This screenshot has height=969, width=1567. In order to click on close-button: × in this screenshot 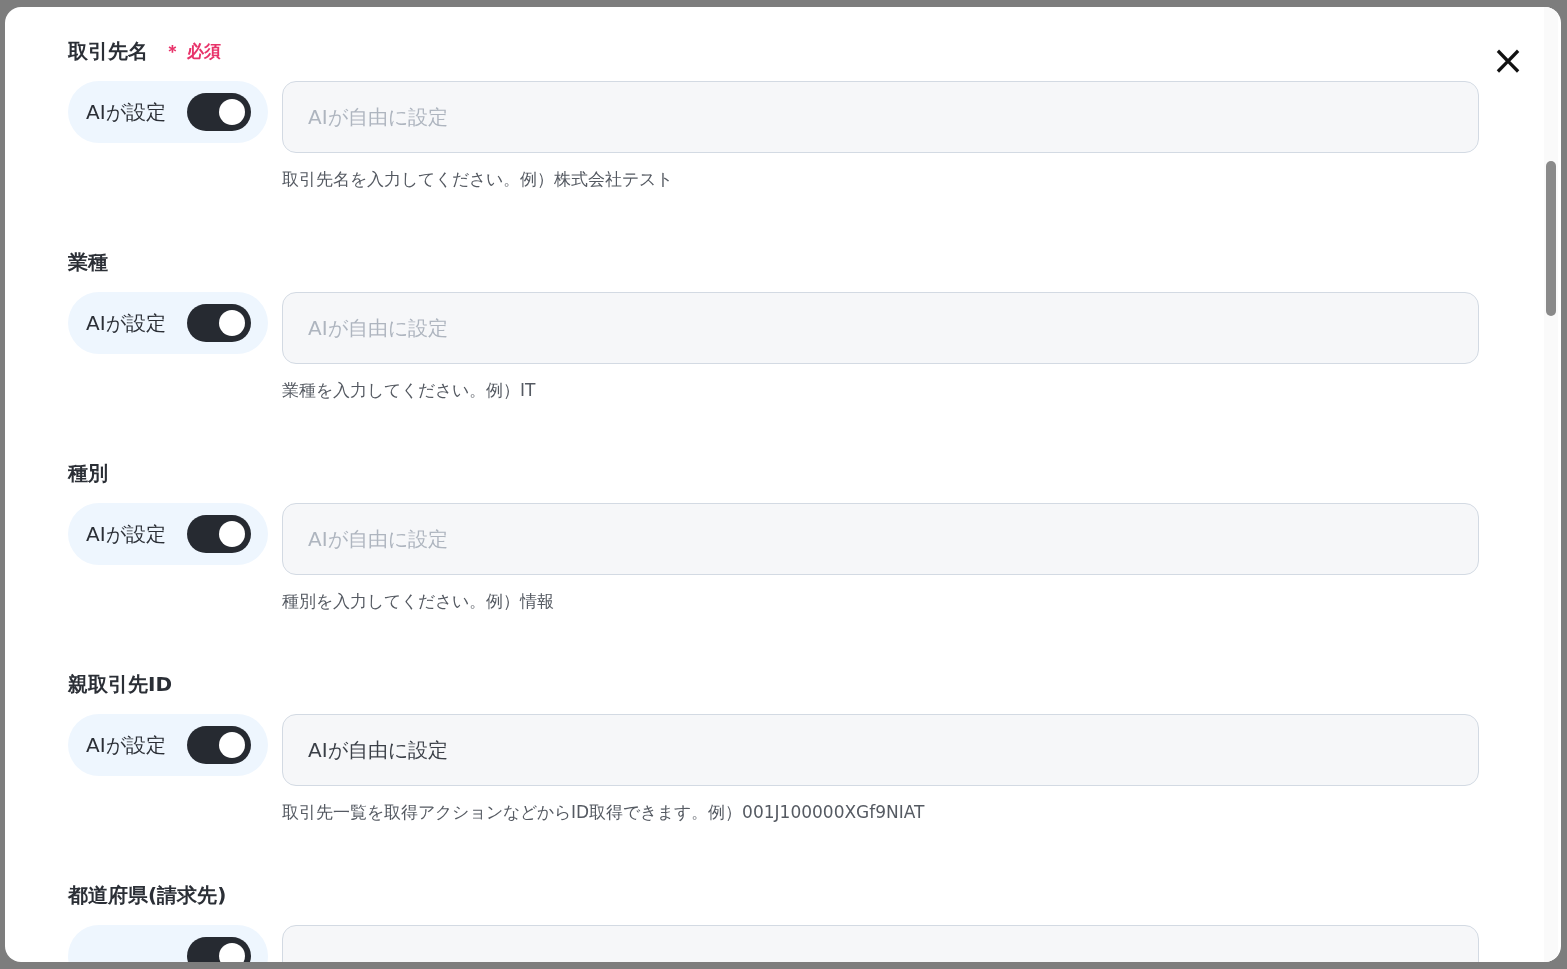, I will do `click(1508, 60)`.